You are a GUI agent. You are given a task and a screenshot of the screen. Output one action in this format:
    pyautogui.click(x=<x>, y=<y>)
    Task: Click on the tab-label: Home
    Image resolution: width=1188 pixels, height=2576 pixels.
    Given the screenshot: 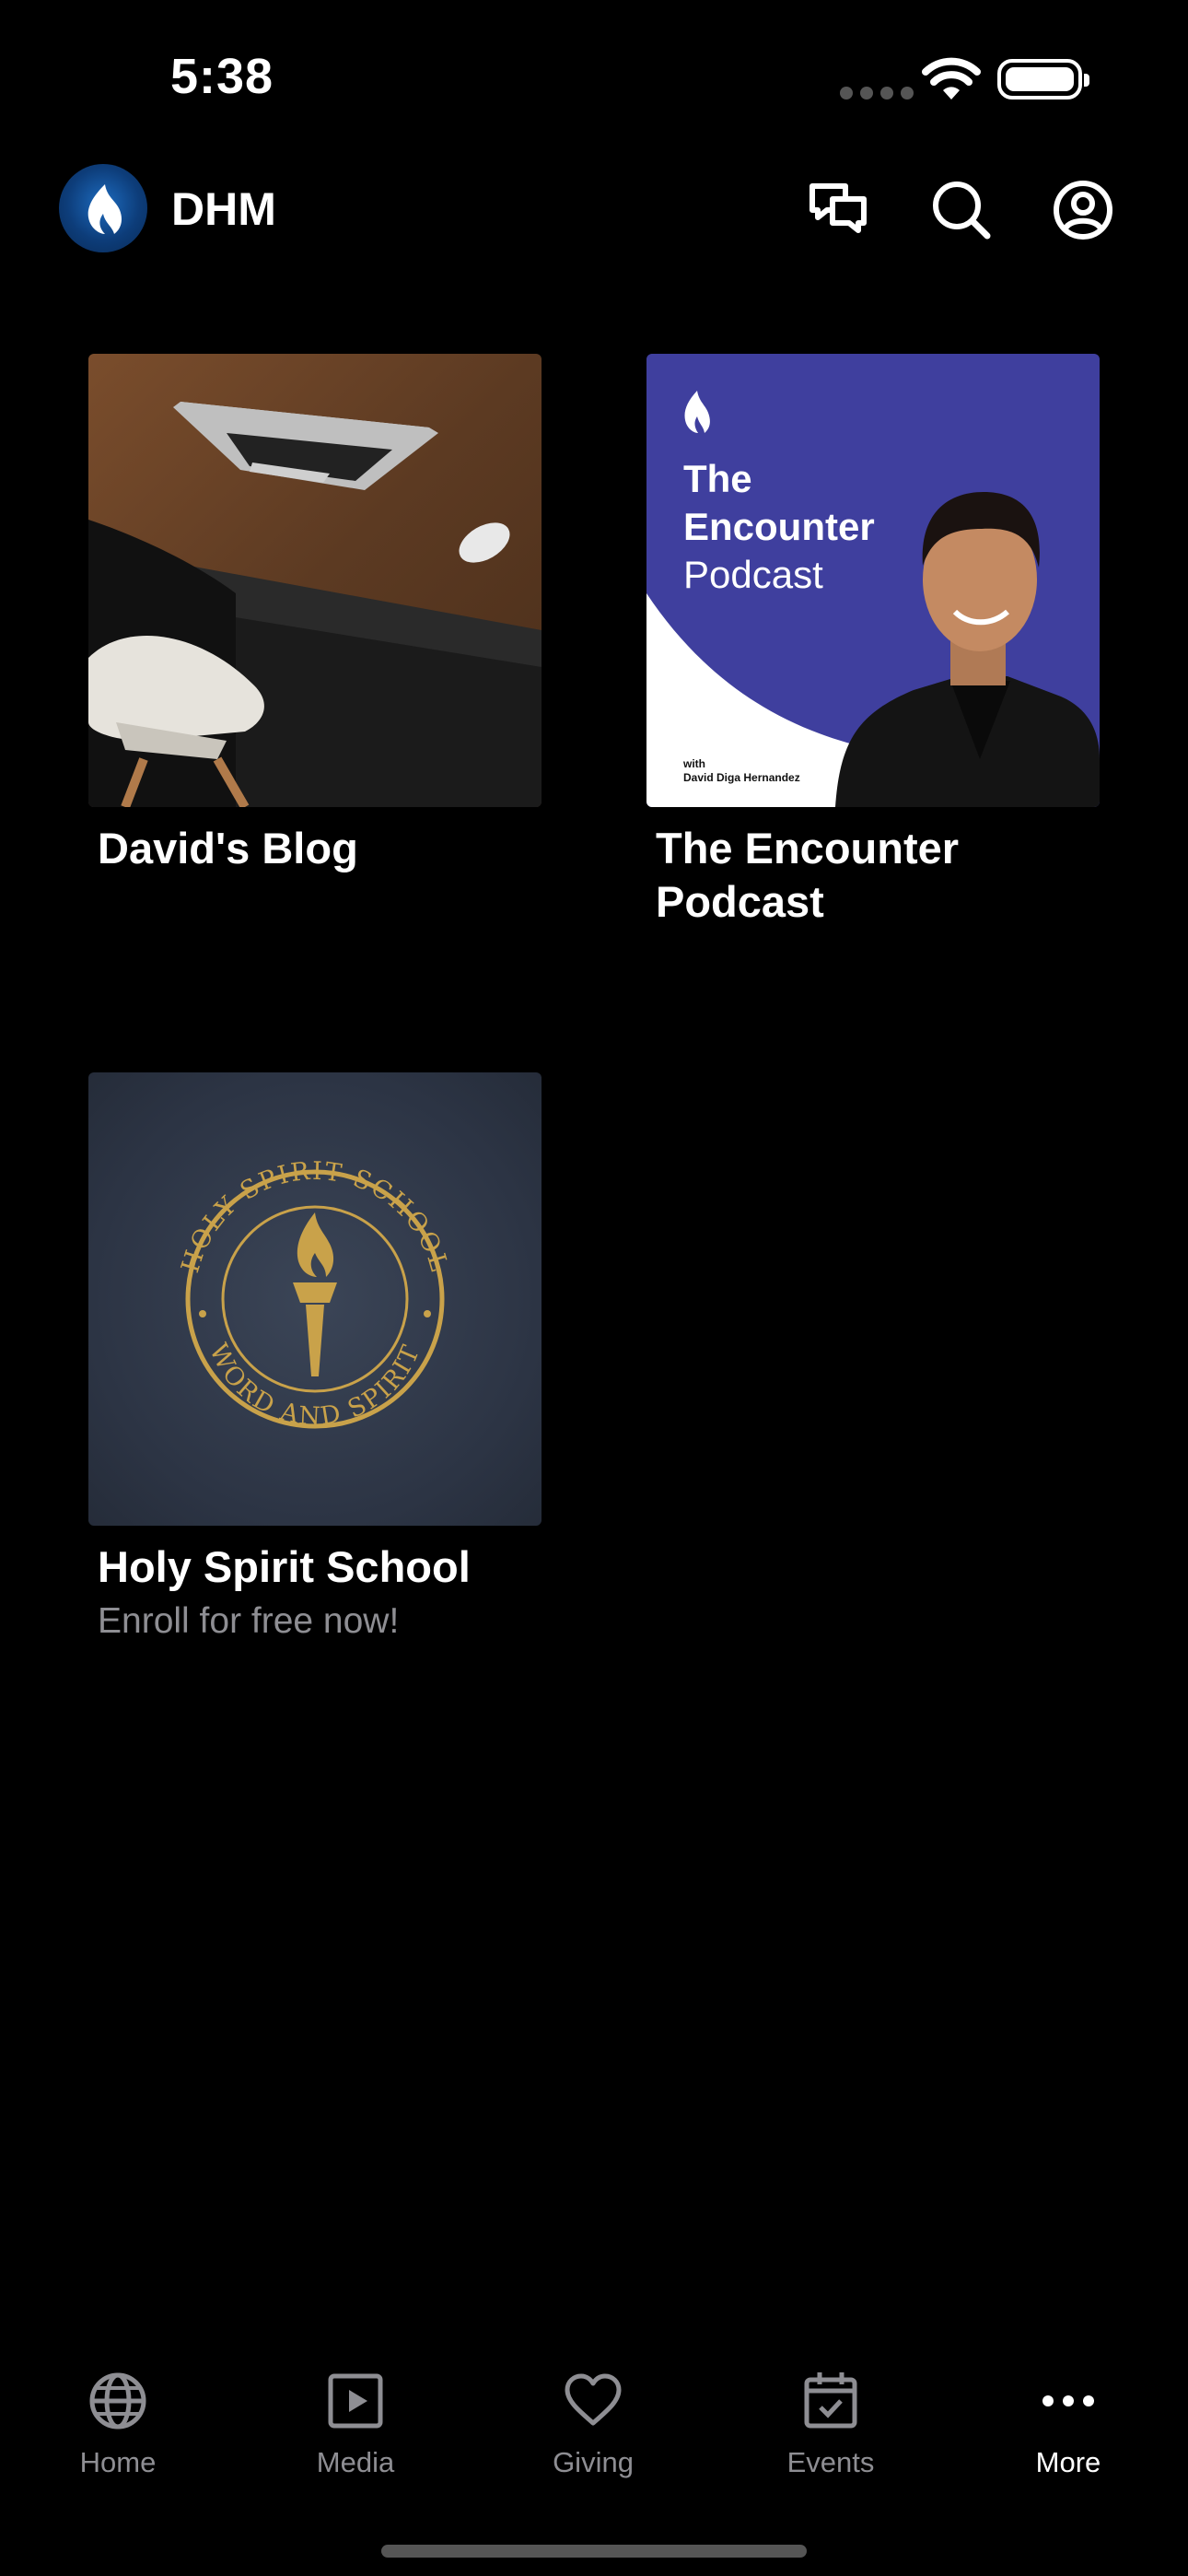 What is the action you would take?
    pyautogui.click(x=118, y=2462)
    